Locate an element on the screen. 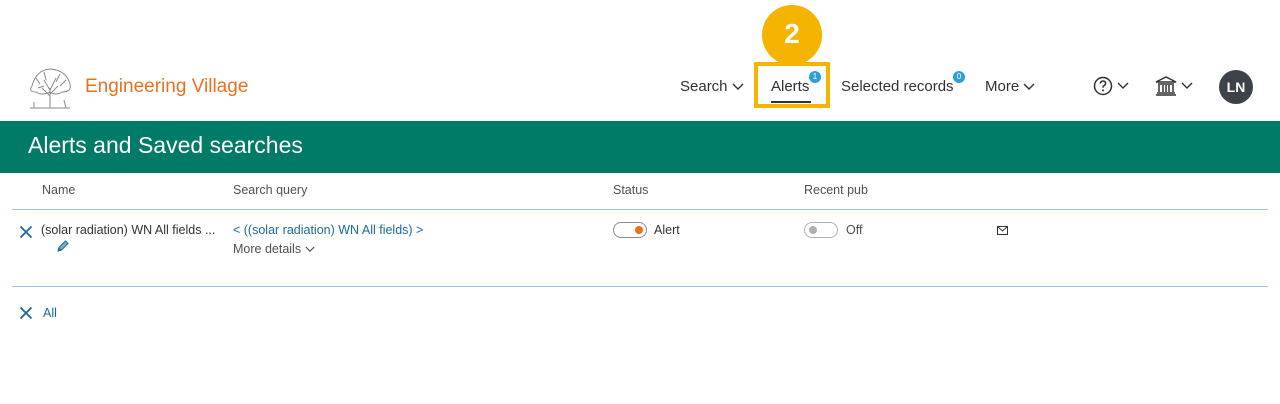 The height and width of the screenshot is (404, 1280). search-query-link: < ((solar radiation) WN All fields) > is located at coordinates (328, 230).